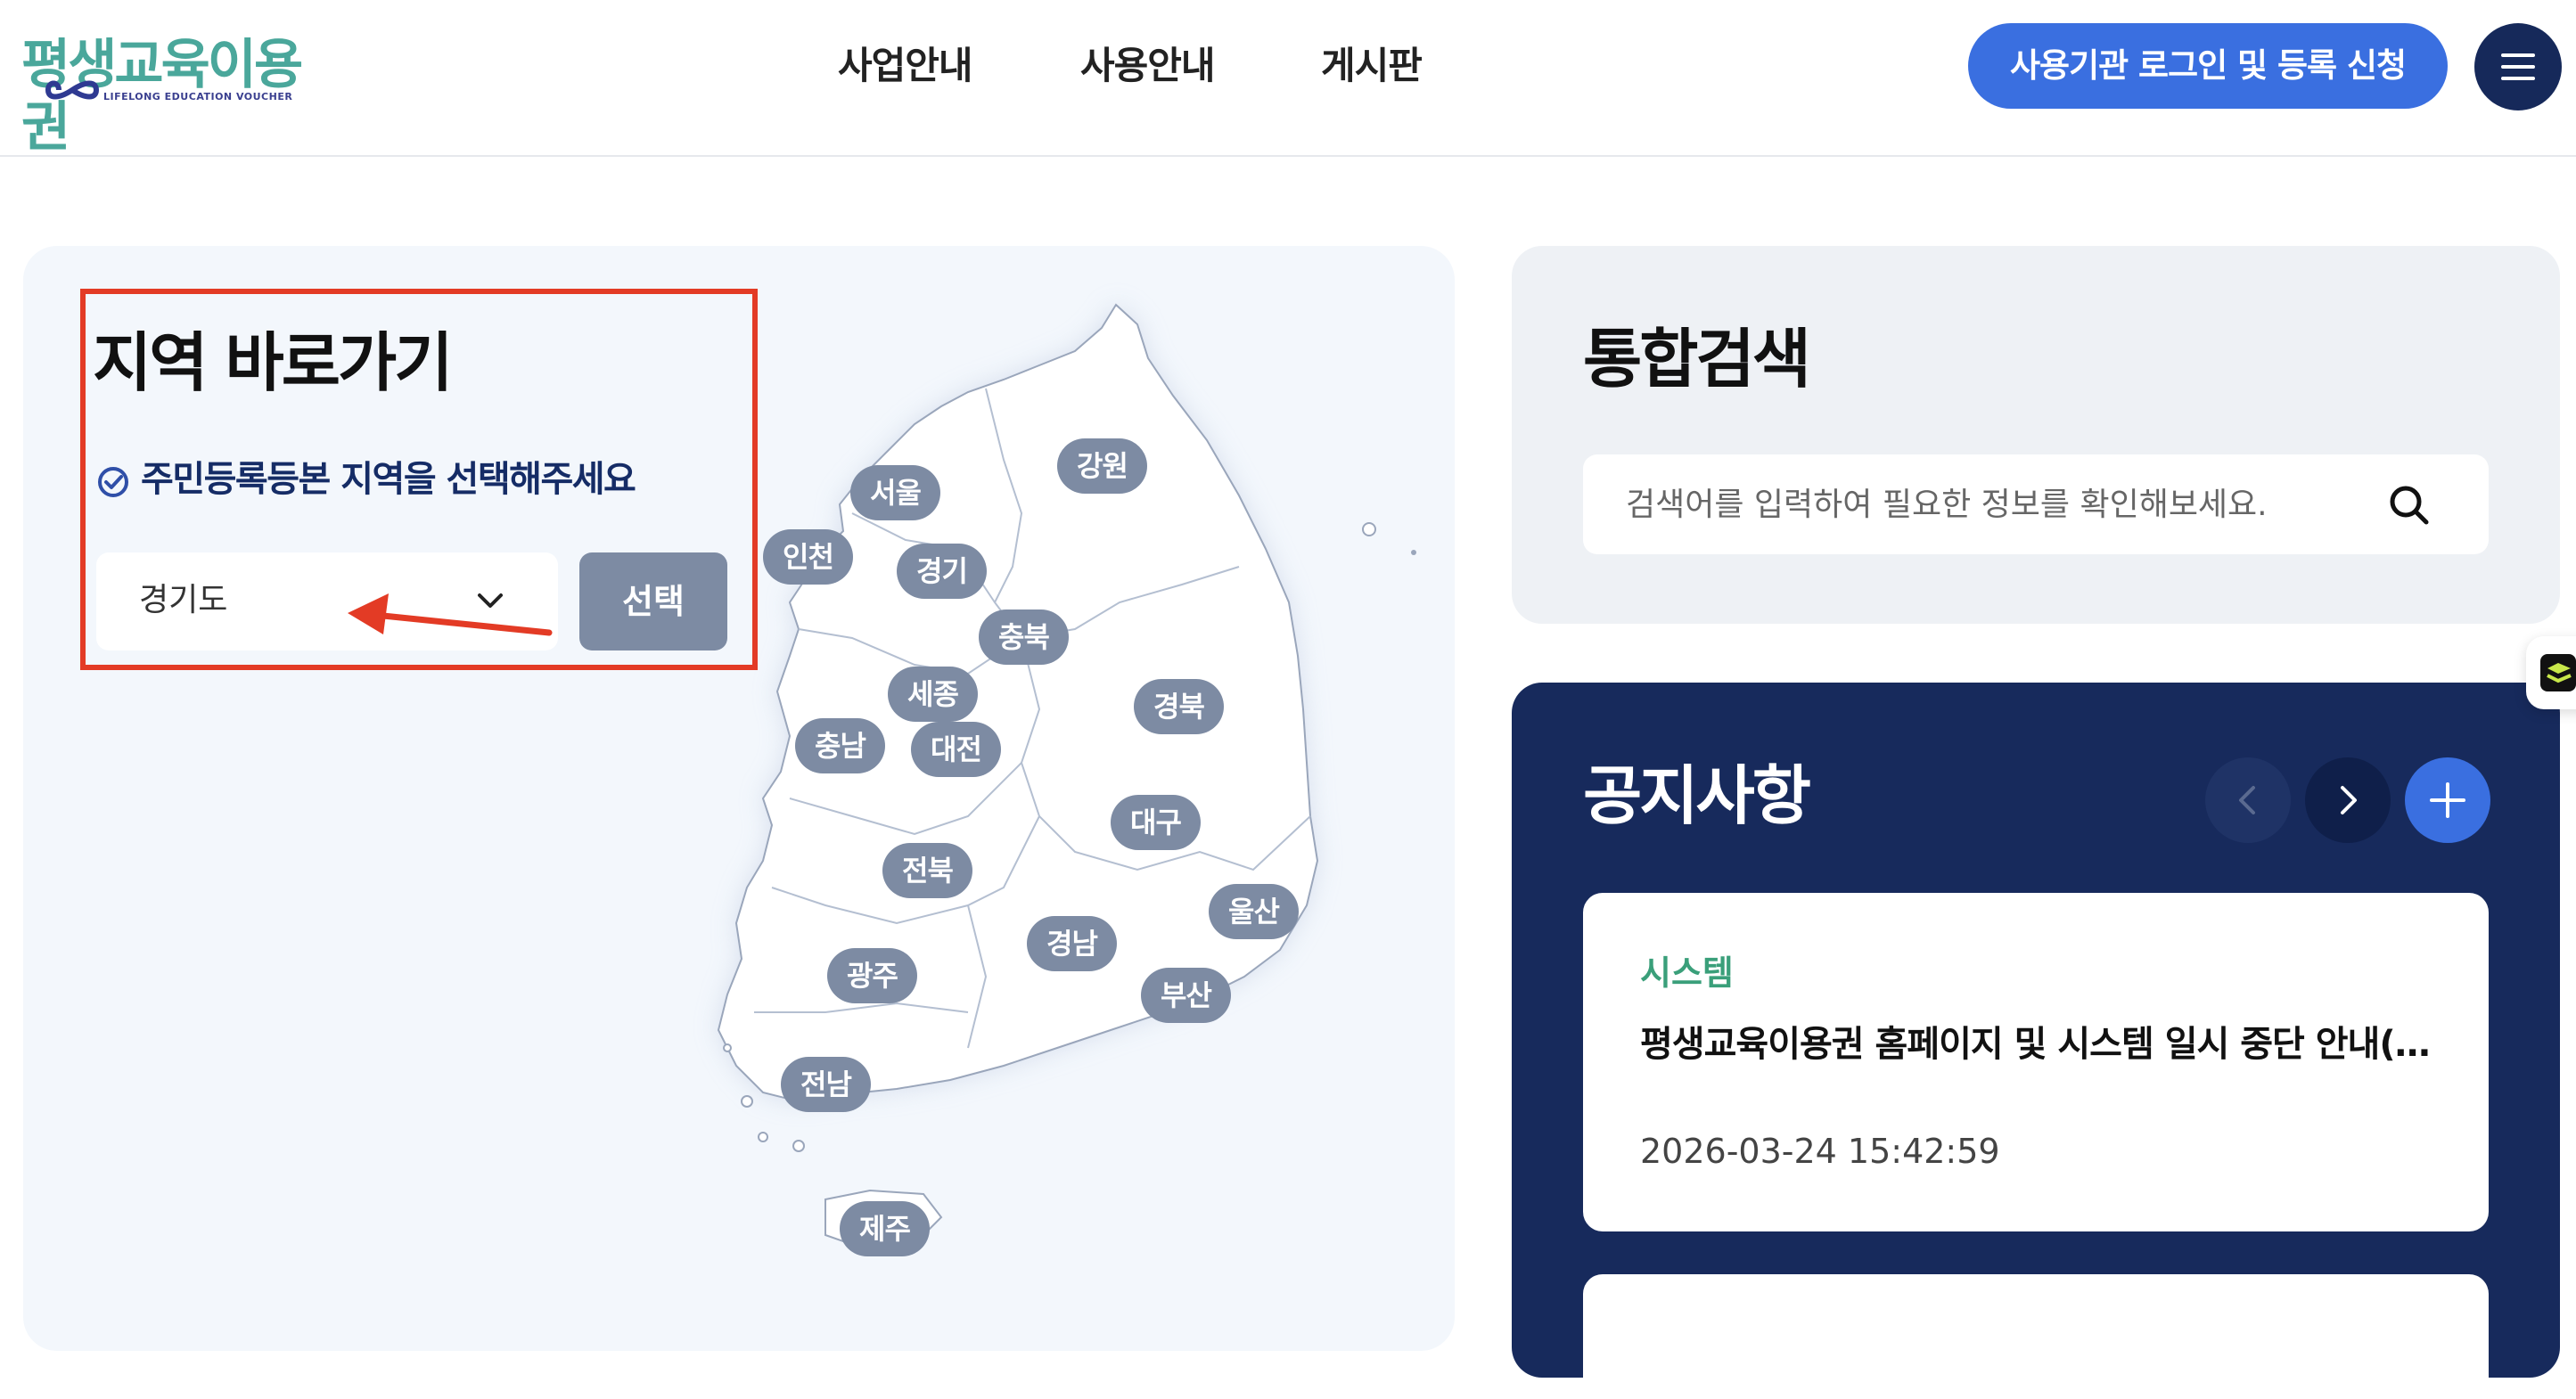 The height and width of the screenshot is (1399, 2576). I want to click on region-gyeongbuk: 경북, so click(1179, 706).